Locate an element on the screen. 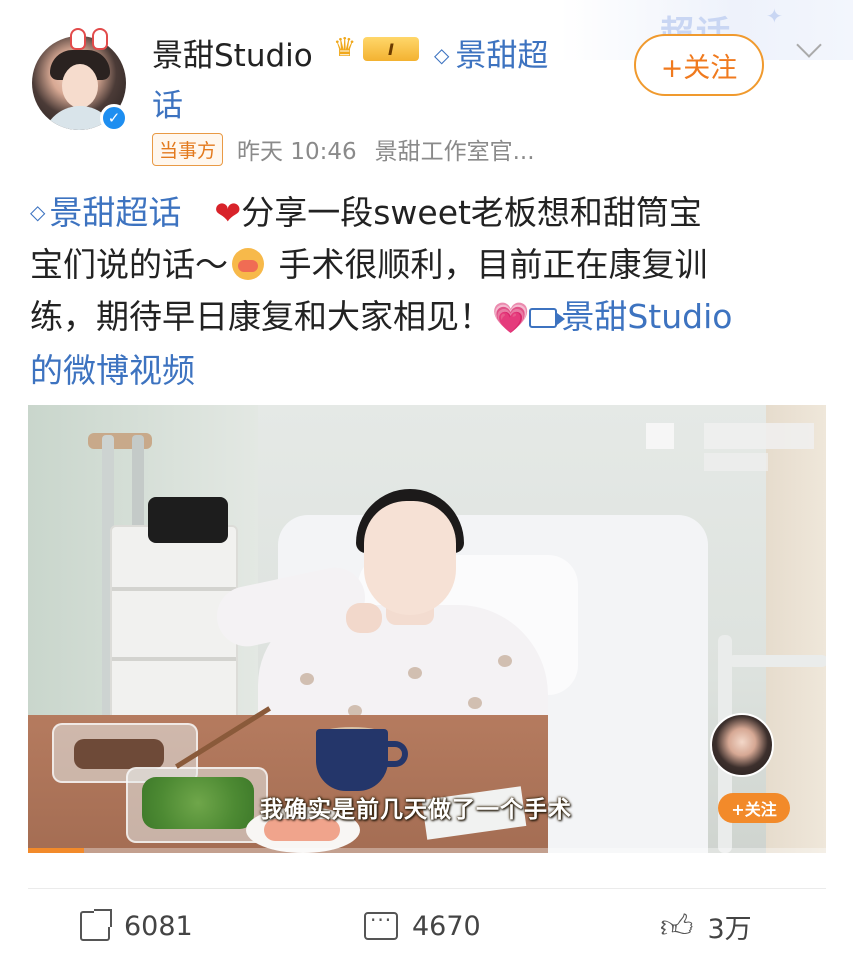 The width and height of the screenshot is (853, 960). avatar-ears-decoration-icon is located at coordinates (90, 40).